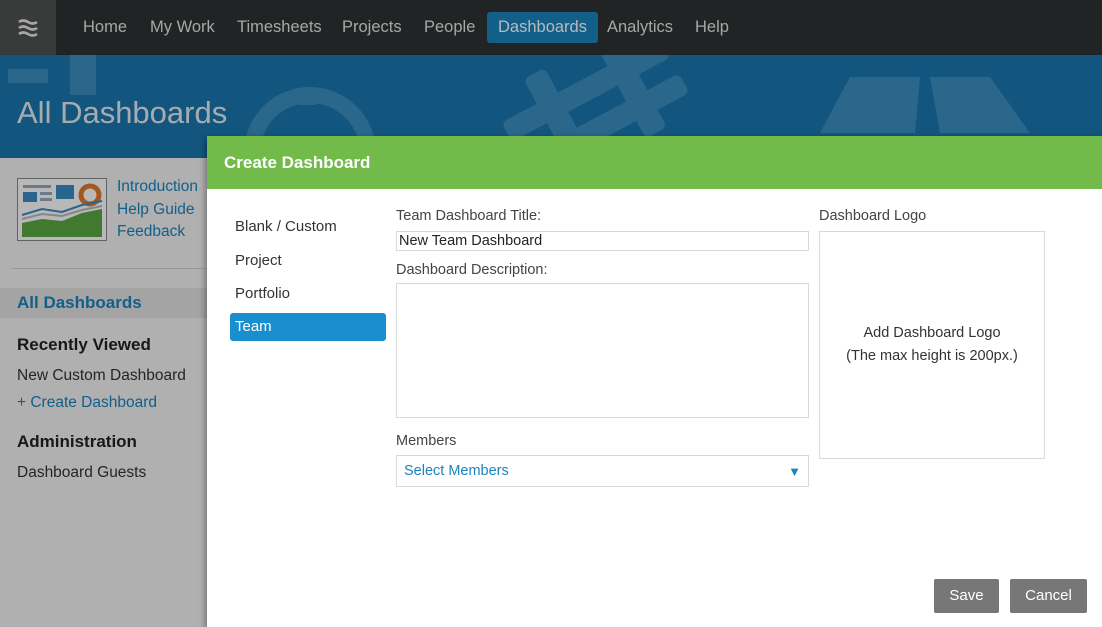 The width and height of the screenshot is (1102, 627). Describe the element at coordinates (602, 241) in the screenshot. I see `dashboard-title-input` at that location.